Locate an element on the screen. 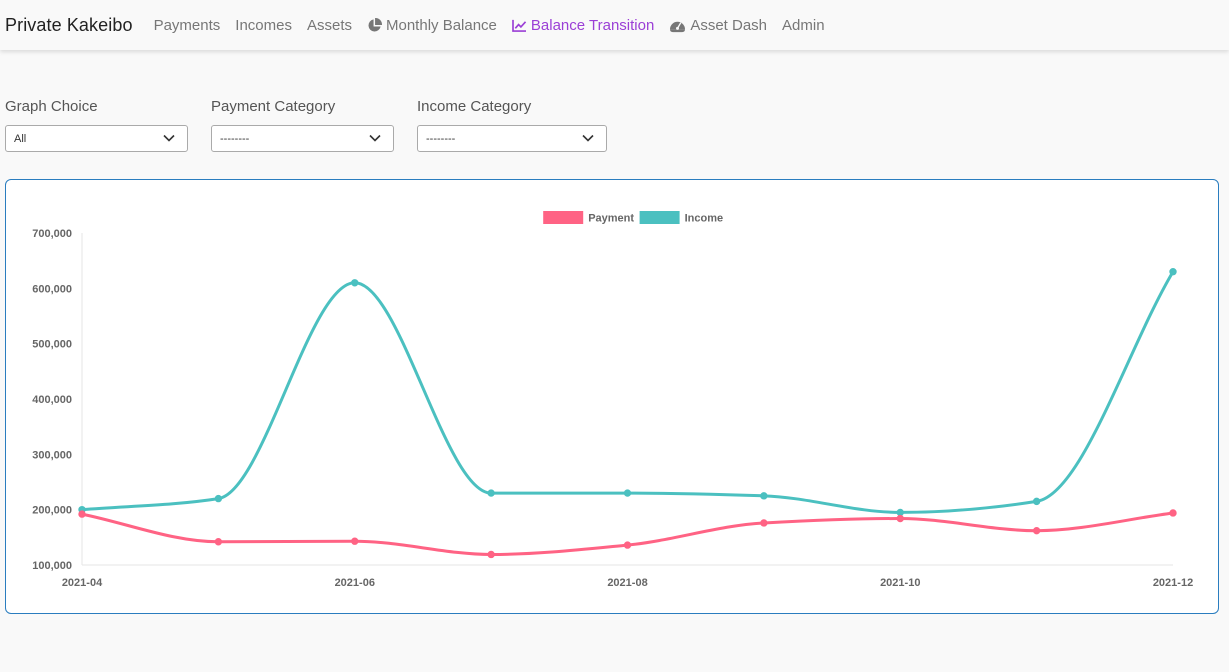 The image size is (1229, 672). payment-category-group: Payment Category -------- is located at coordinates (302, 125).